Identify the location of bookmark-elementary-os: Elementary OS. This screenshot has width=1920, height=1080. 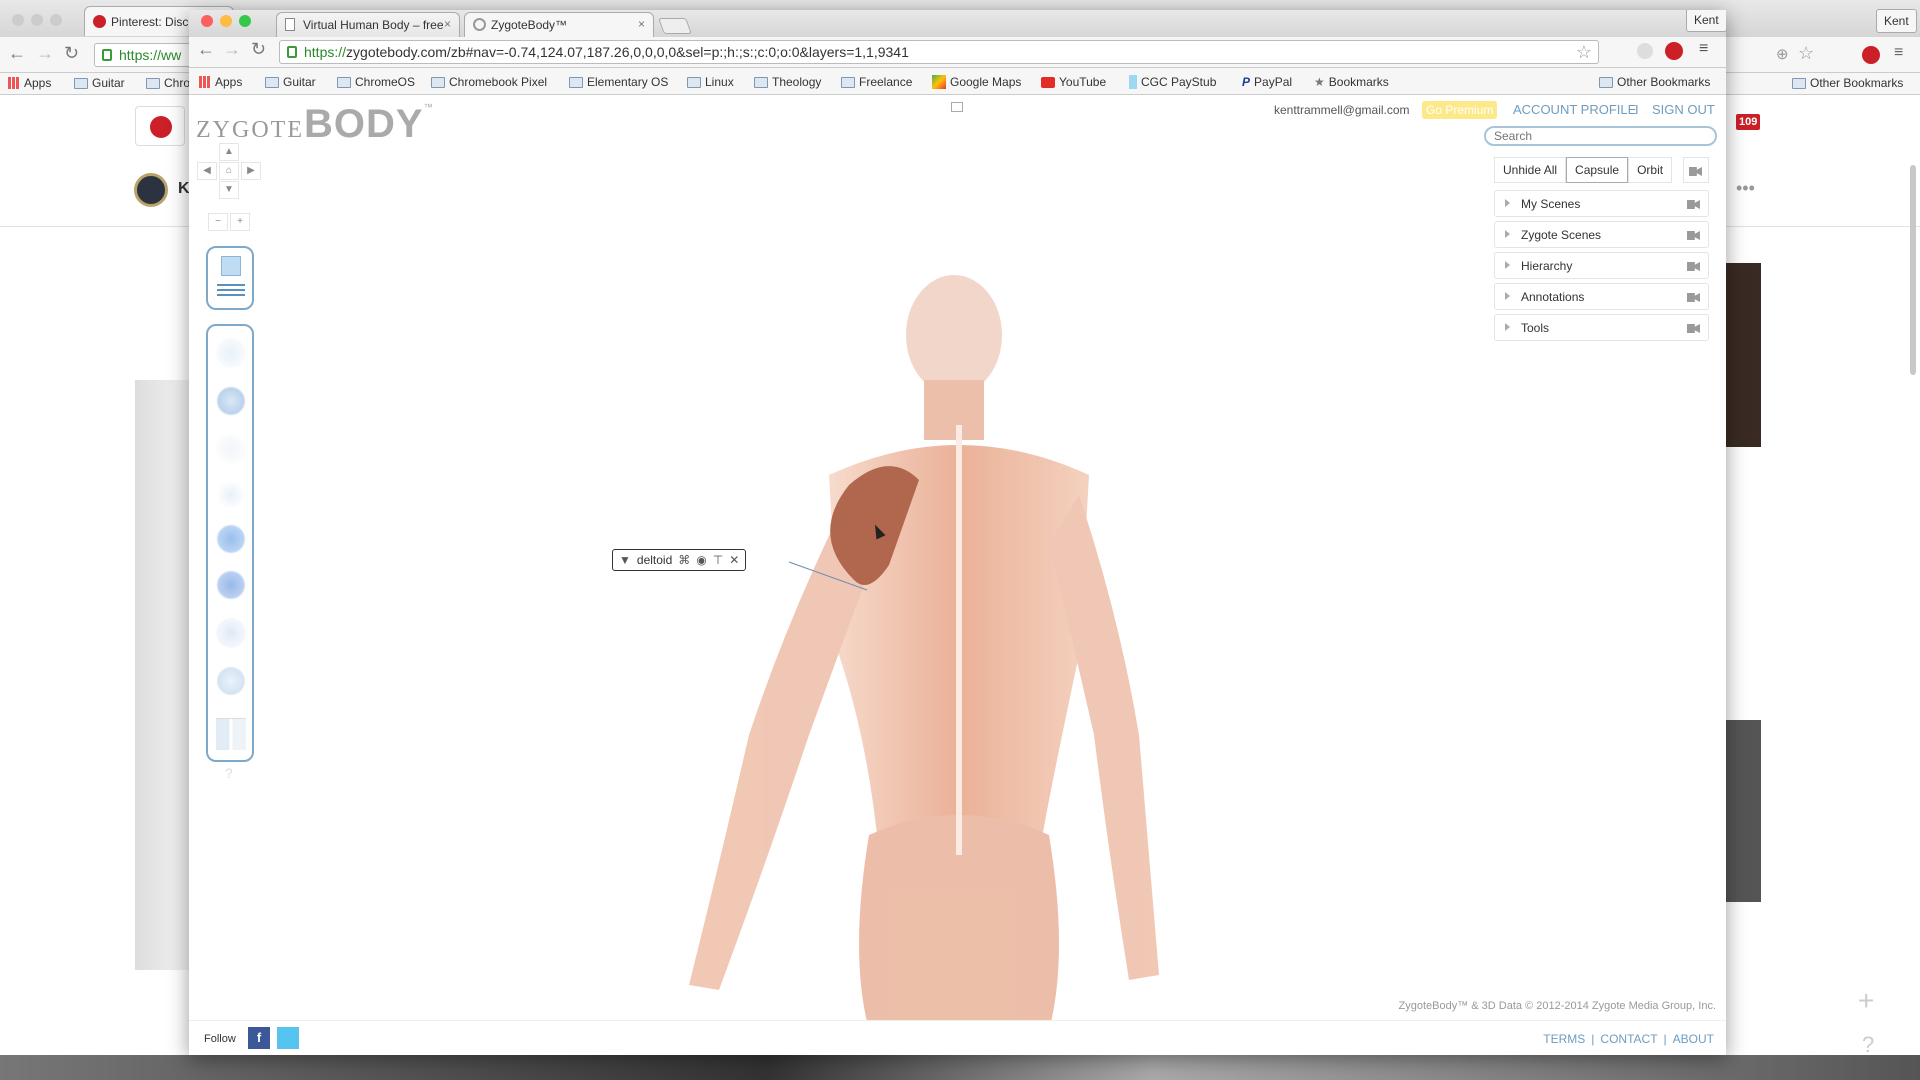
(618, 82).